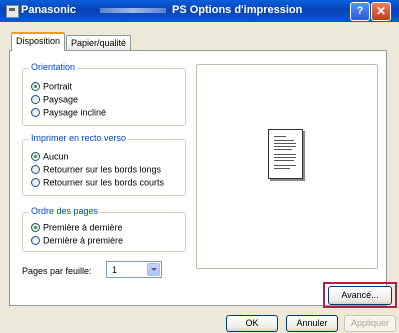 The width and height of the screenshot is (399, 333). I want to click on radio-bords-courts: Retourner sur les bords courts, so click(97, 183).